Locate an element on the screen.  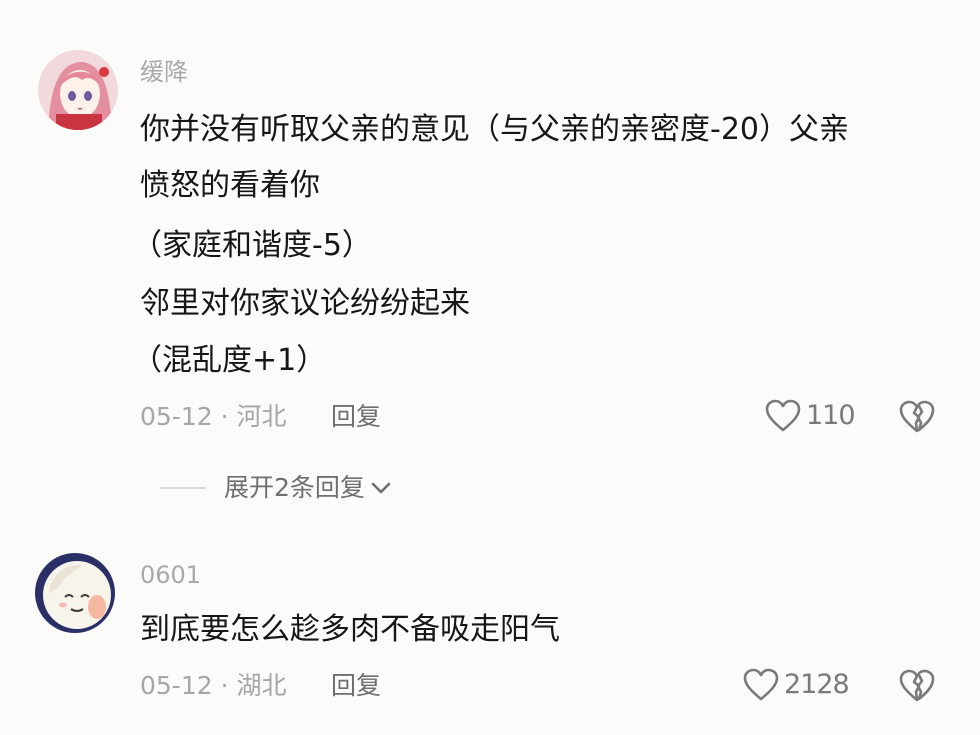
comment-meta: 05-12 · 湖北 is located at coordinates (213, 685).